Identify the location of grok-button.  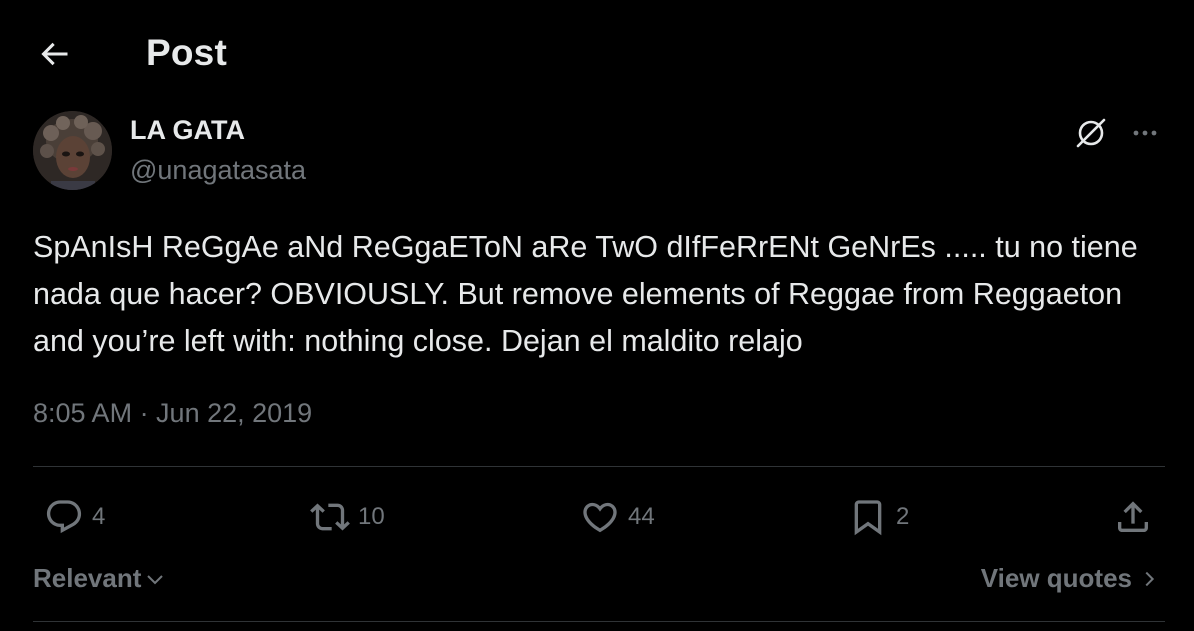
(1091, 133).